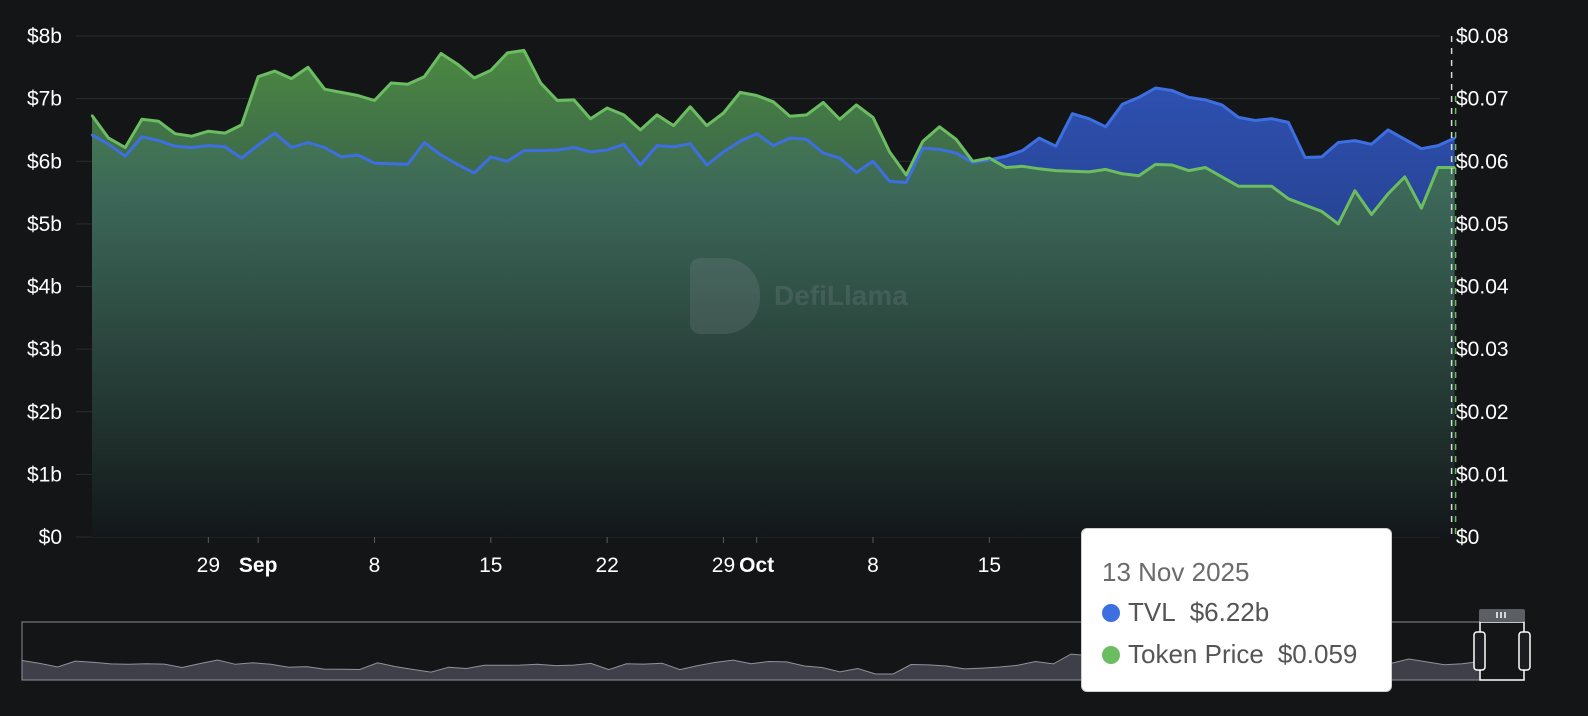 This screenshot has width=1588, height=716. Describe the element at coordinates (44, 287) in the screenshot. I see `y-axis-left: $0 $1b $2b $3b $4b $5b $6b $7b $8b` at that location.